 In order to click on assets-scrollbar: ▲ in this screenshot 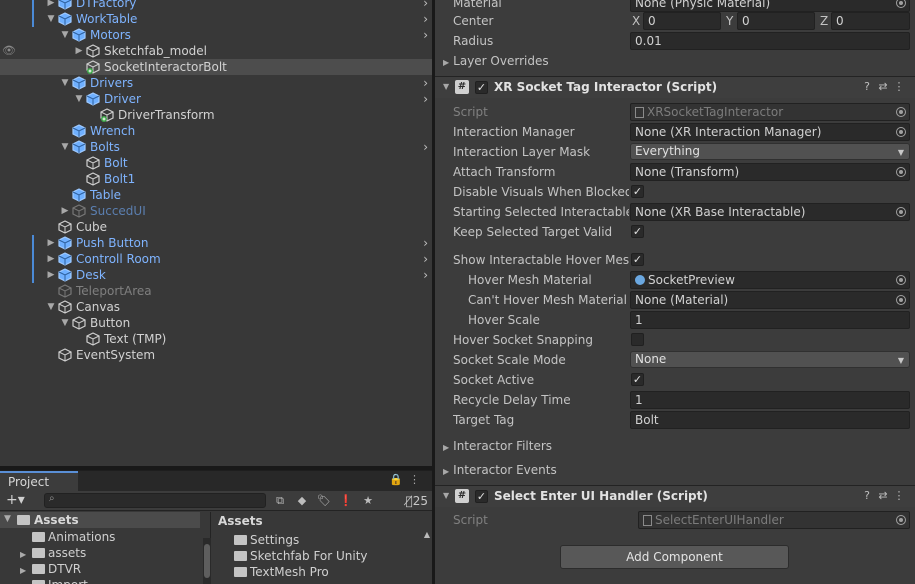, I will do `click(427, 557)`.